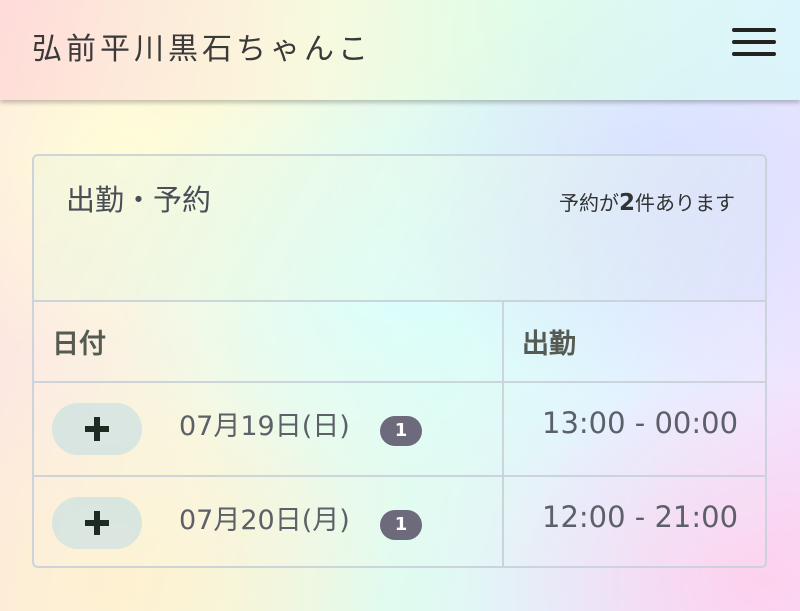  What do you see at coordinates (640, 423) in the screenshot?
I see `shift-time: 13:00 - 00:00` at bounding box center [640, 423].